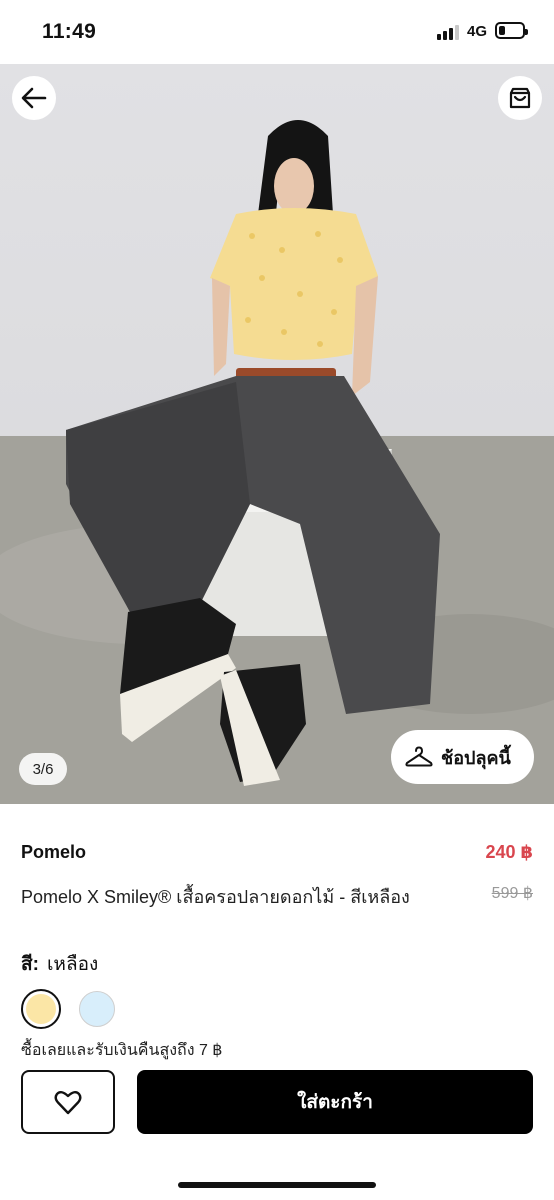  I want to click on color-selector-label: สี: เหลือง, so click(59, 964).